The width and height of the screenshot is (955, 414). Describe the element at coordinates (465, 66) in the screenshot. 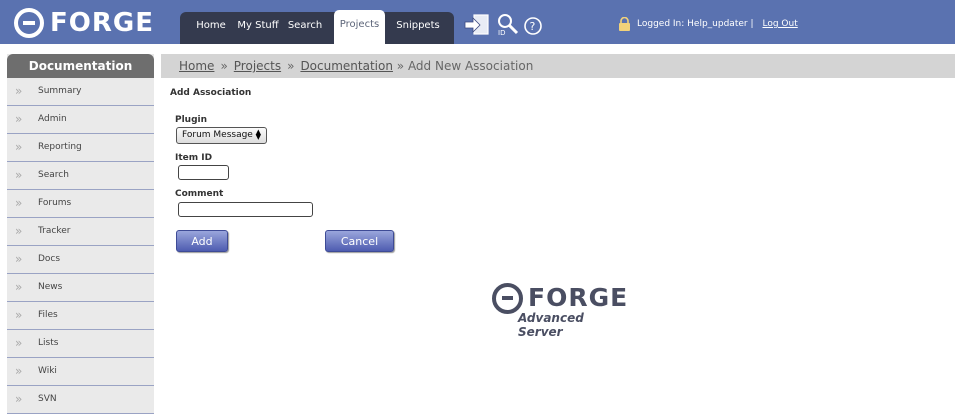

I see `breadcrumb-current: » Add New Association` at that location.